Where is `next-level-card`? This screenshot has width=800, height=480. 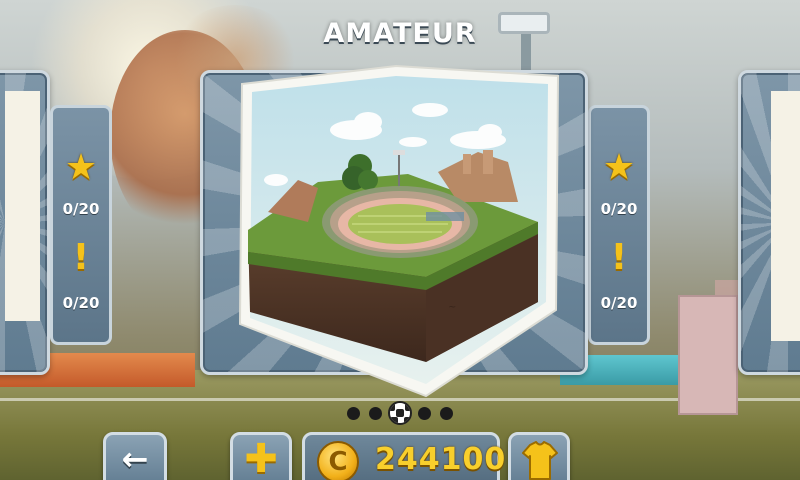 next-level-card is located at coordinates (769, 222).